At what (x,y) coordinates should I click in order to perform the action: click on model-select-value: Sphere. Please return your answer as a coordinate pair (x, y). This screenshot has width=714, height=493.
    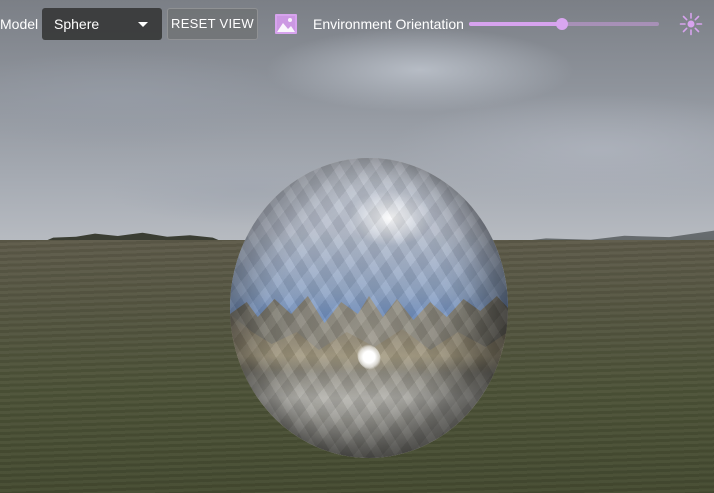
    Looking at the image, I should click on (77, 24).